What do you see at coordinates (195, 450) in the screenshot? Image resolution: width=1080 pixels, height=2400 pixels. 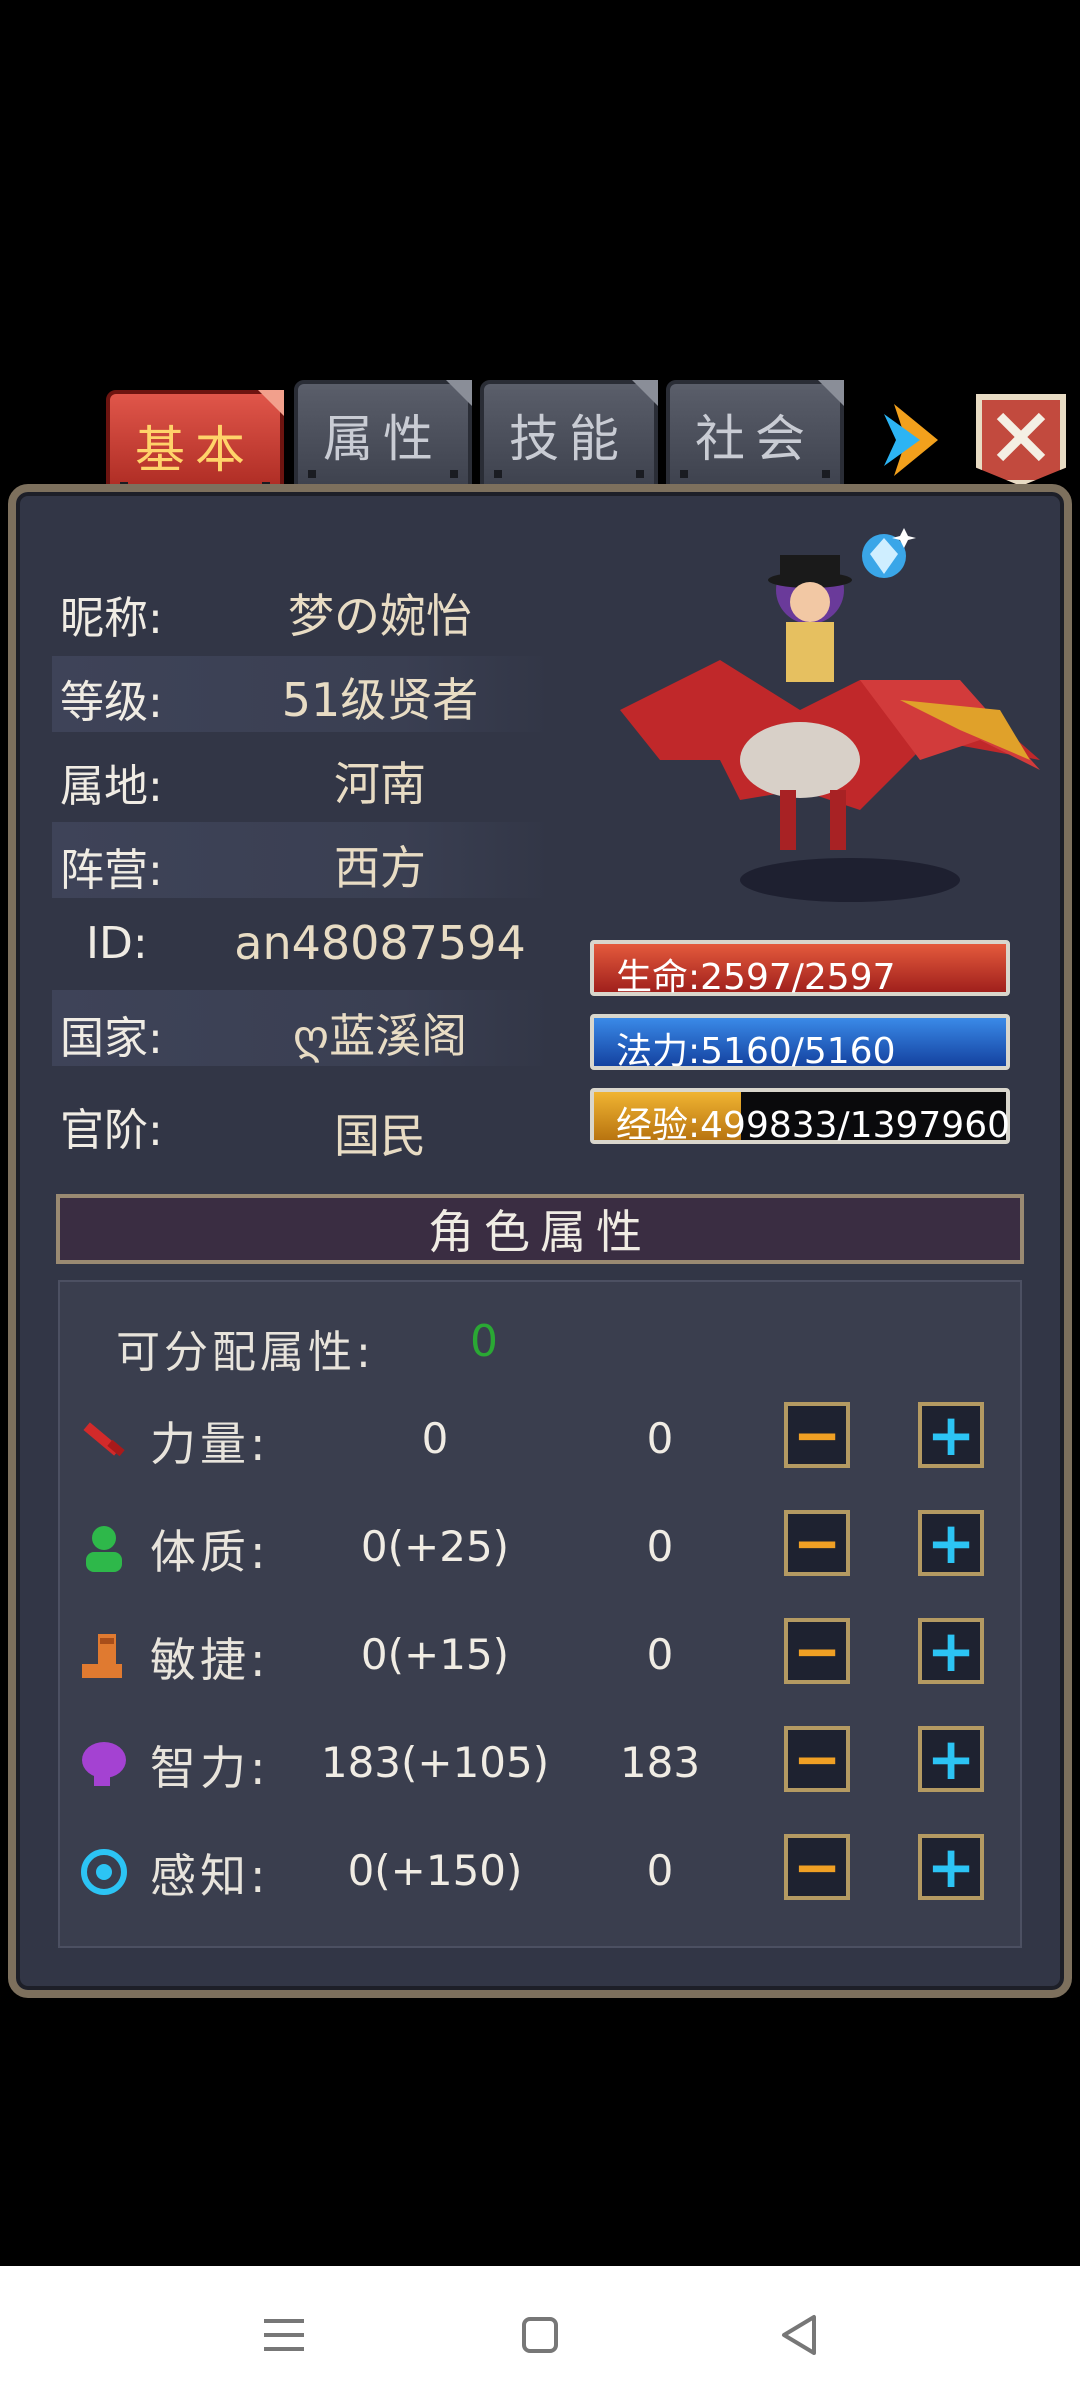 I see `tab-basic-label: 基本` at bounding box center [195, 450].